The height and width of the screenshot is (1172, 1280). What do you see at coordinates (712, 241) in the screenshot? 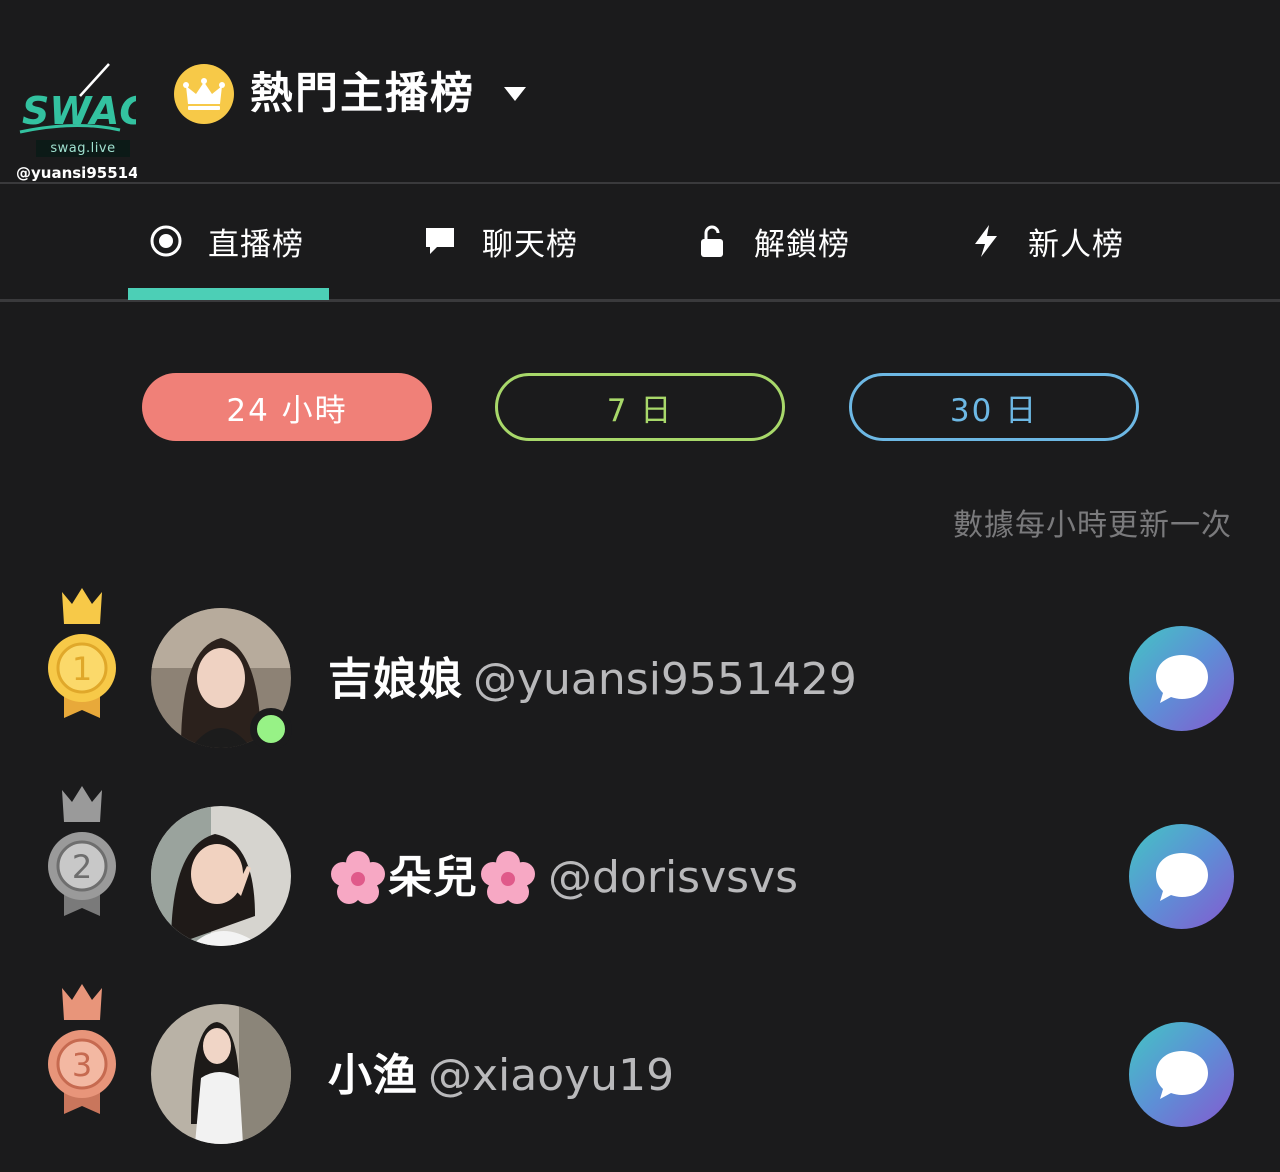
I see `unlock-icon` at bounding box center [712, 241].